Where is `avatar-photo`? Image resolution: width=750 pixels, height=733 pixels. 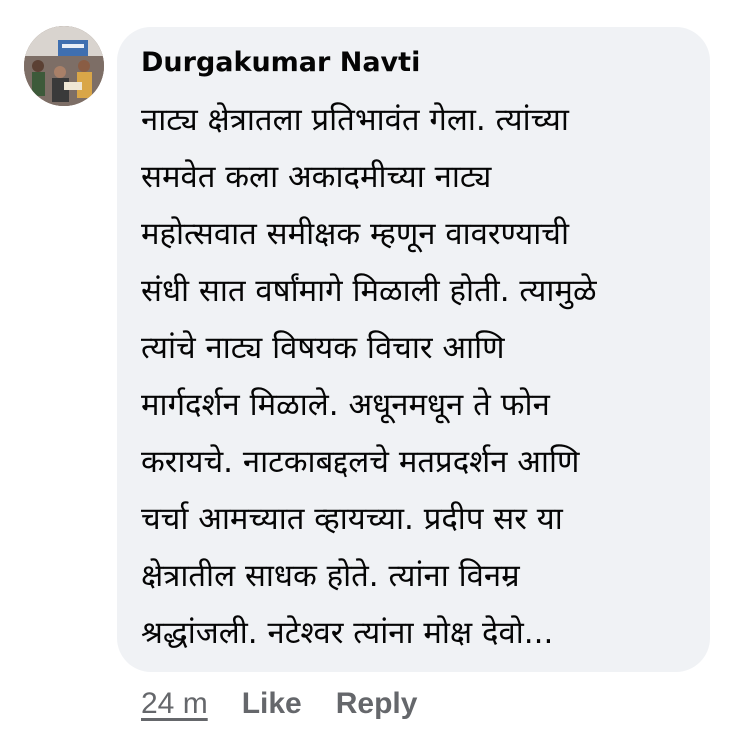 avatar-photo is located at coordinates (64, 66).